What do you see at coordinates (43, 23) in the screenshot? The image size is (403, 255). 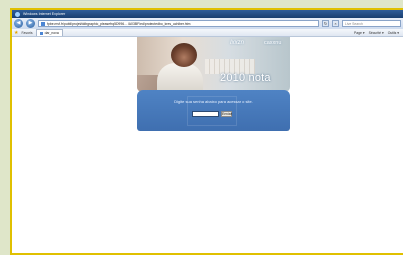 I see `page-icon` at bounding box center [43, 23].